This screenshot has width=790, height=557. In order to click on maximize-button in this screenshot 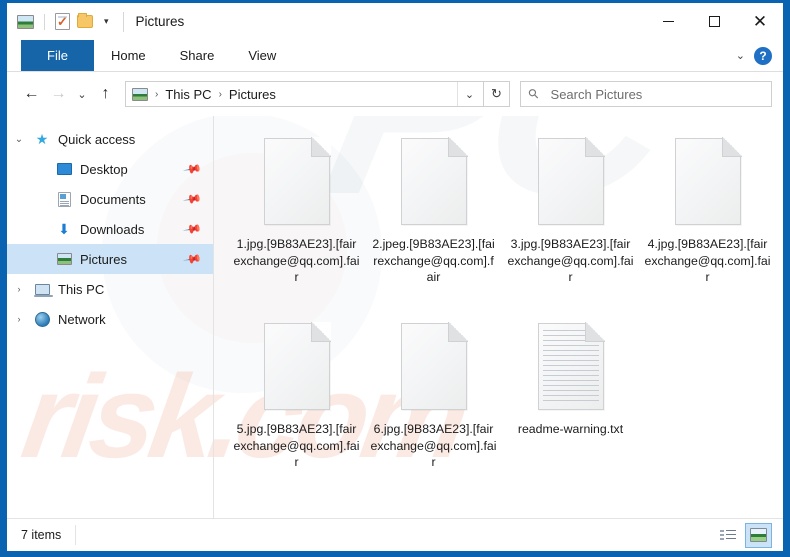, I will do `click(714, 21)`.